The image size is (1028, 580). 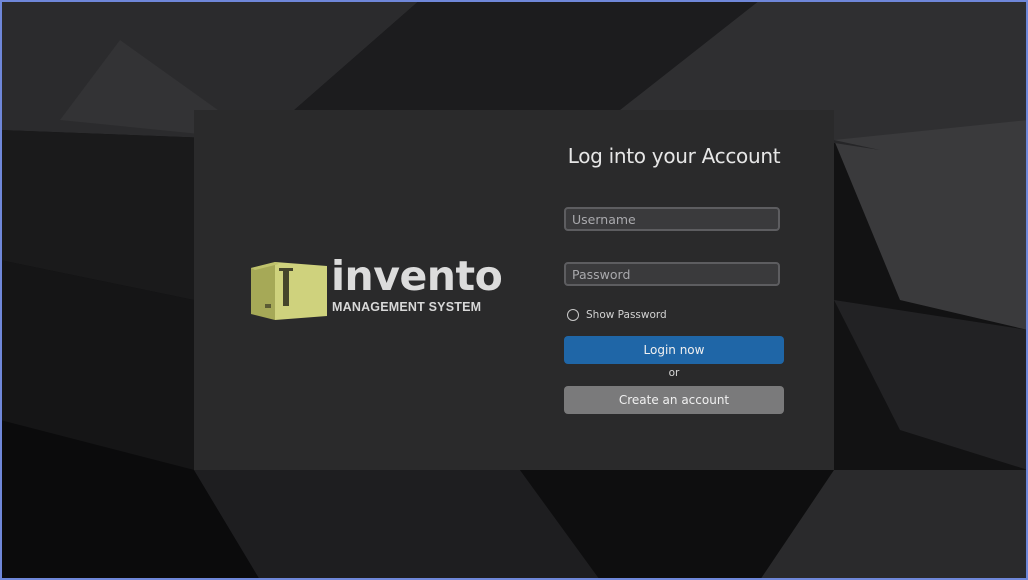 What do you see at coordinates (674, 400) in the screenshot?
I see `create-account-button: Create an account` at bounding box center [674, 400].